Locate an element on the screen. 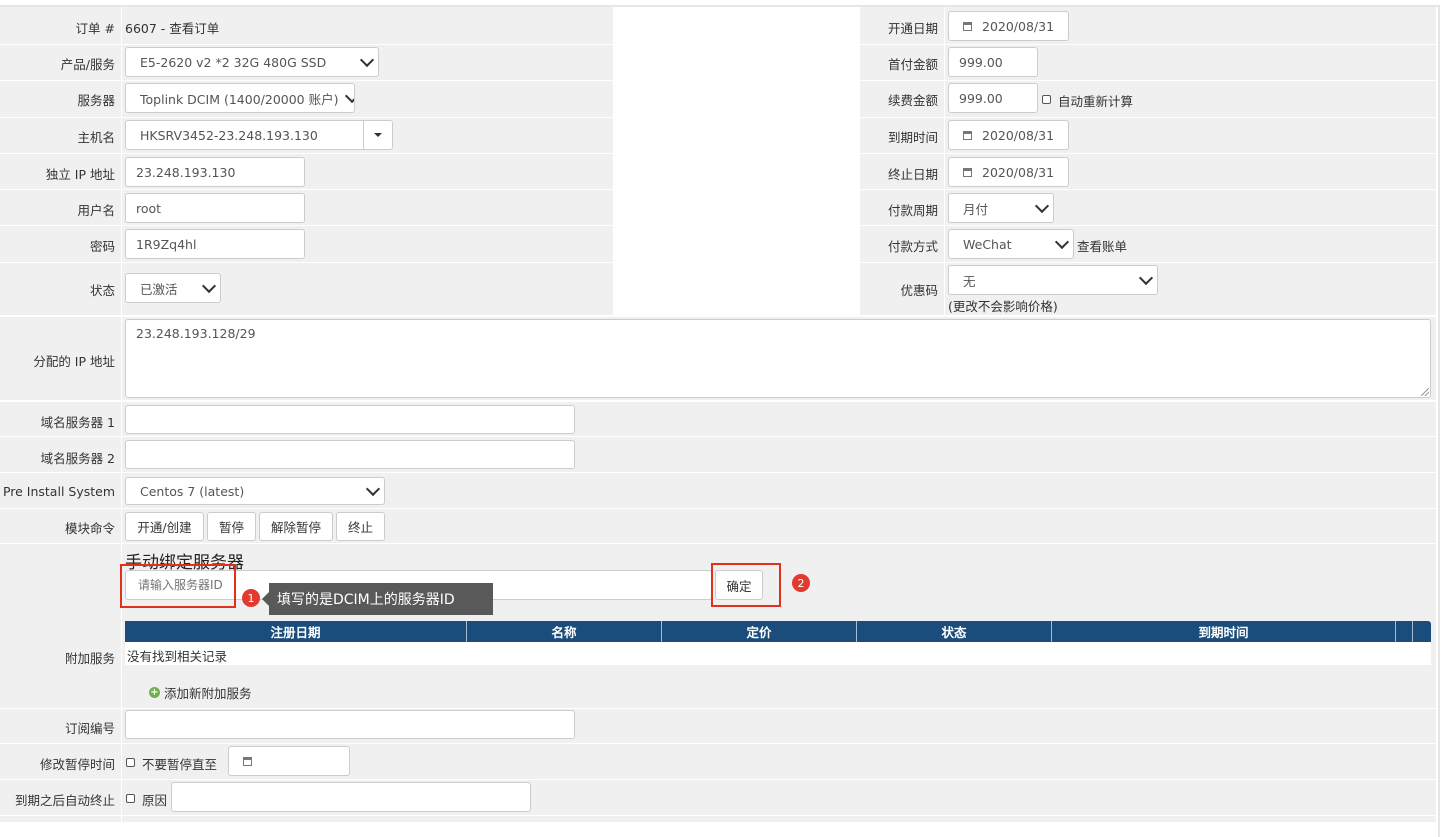  first-amount-input: 999.00 is located at coordinates (993, 62).